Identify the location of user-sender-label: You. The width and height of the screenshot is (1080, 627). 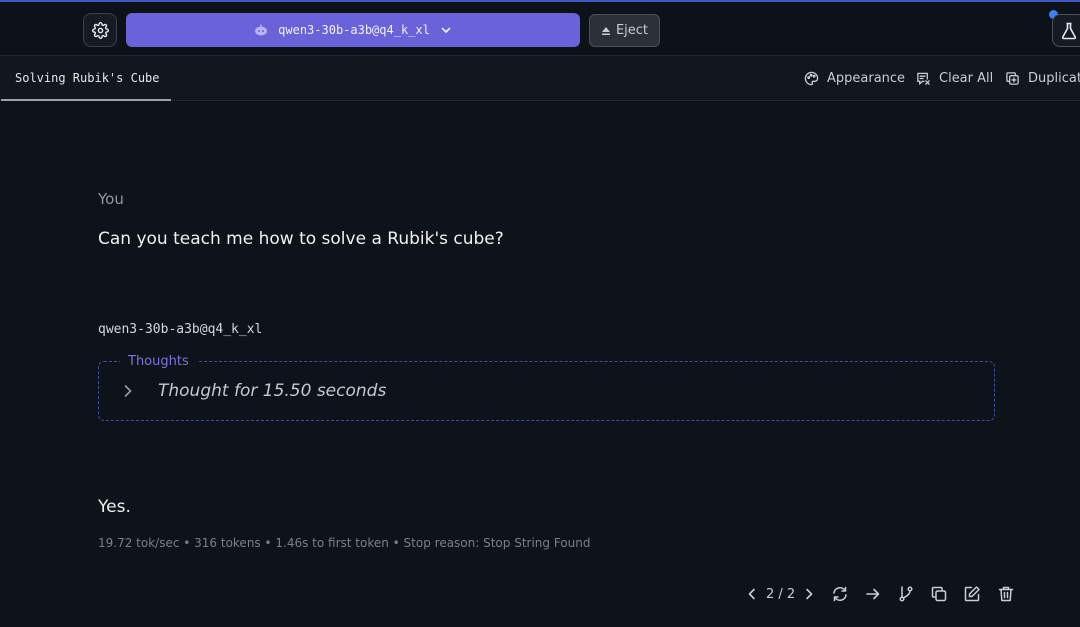
(111, 199).